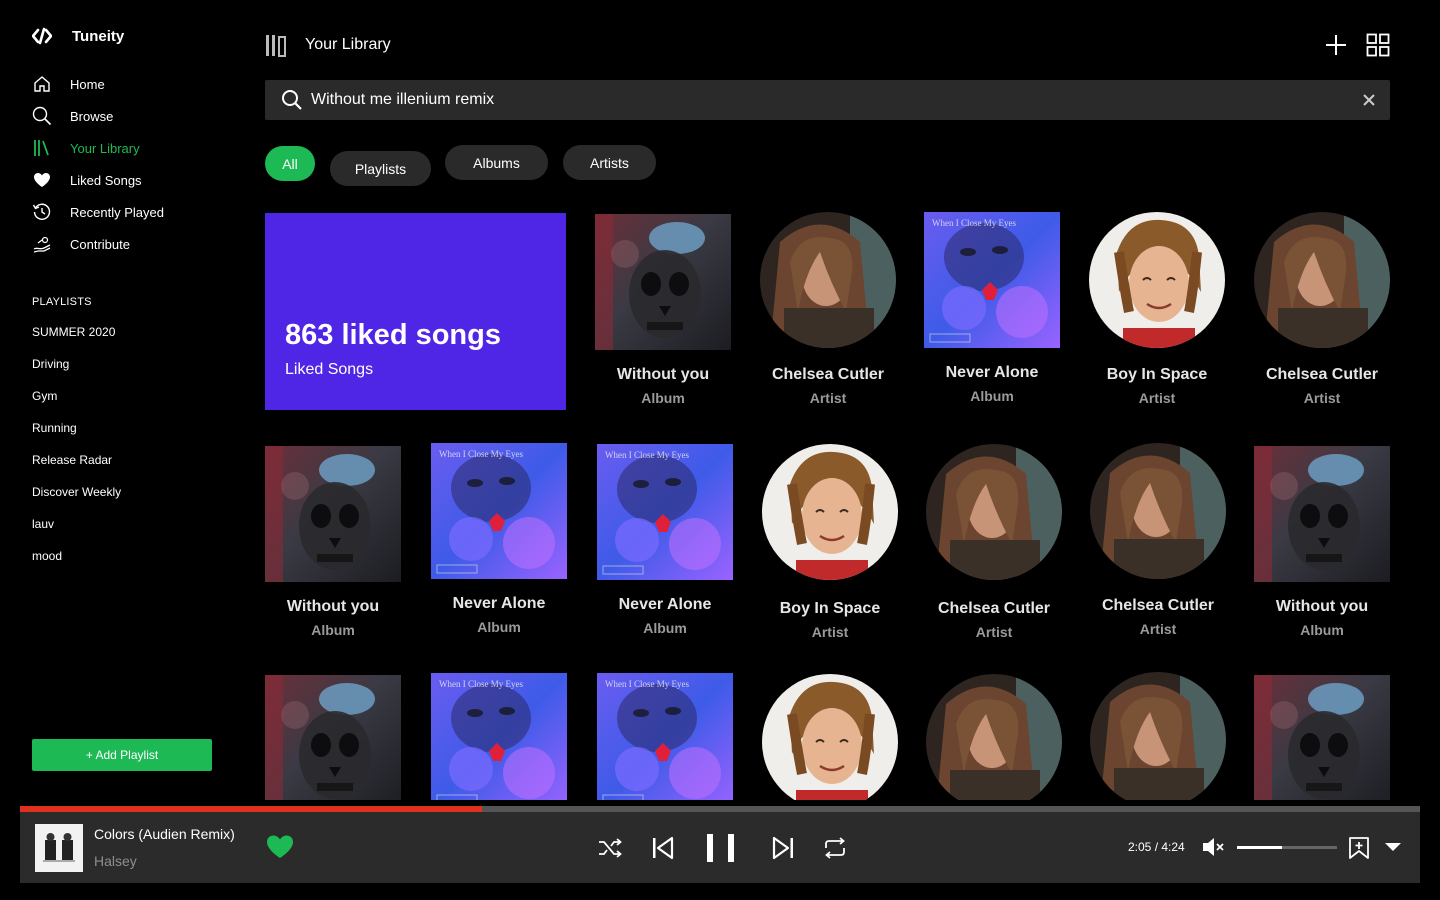 Image resolution: width=1440 pixels, height=900 pixels. What do you see at coordinates (105, 148) in the screenshot?
I see `nav-label: Your Library` at bounding box center [105, 148].